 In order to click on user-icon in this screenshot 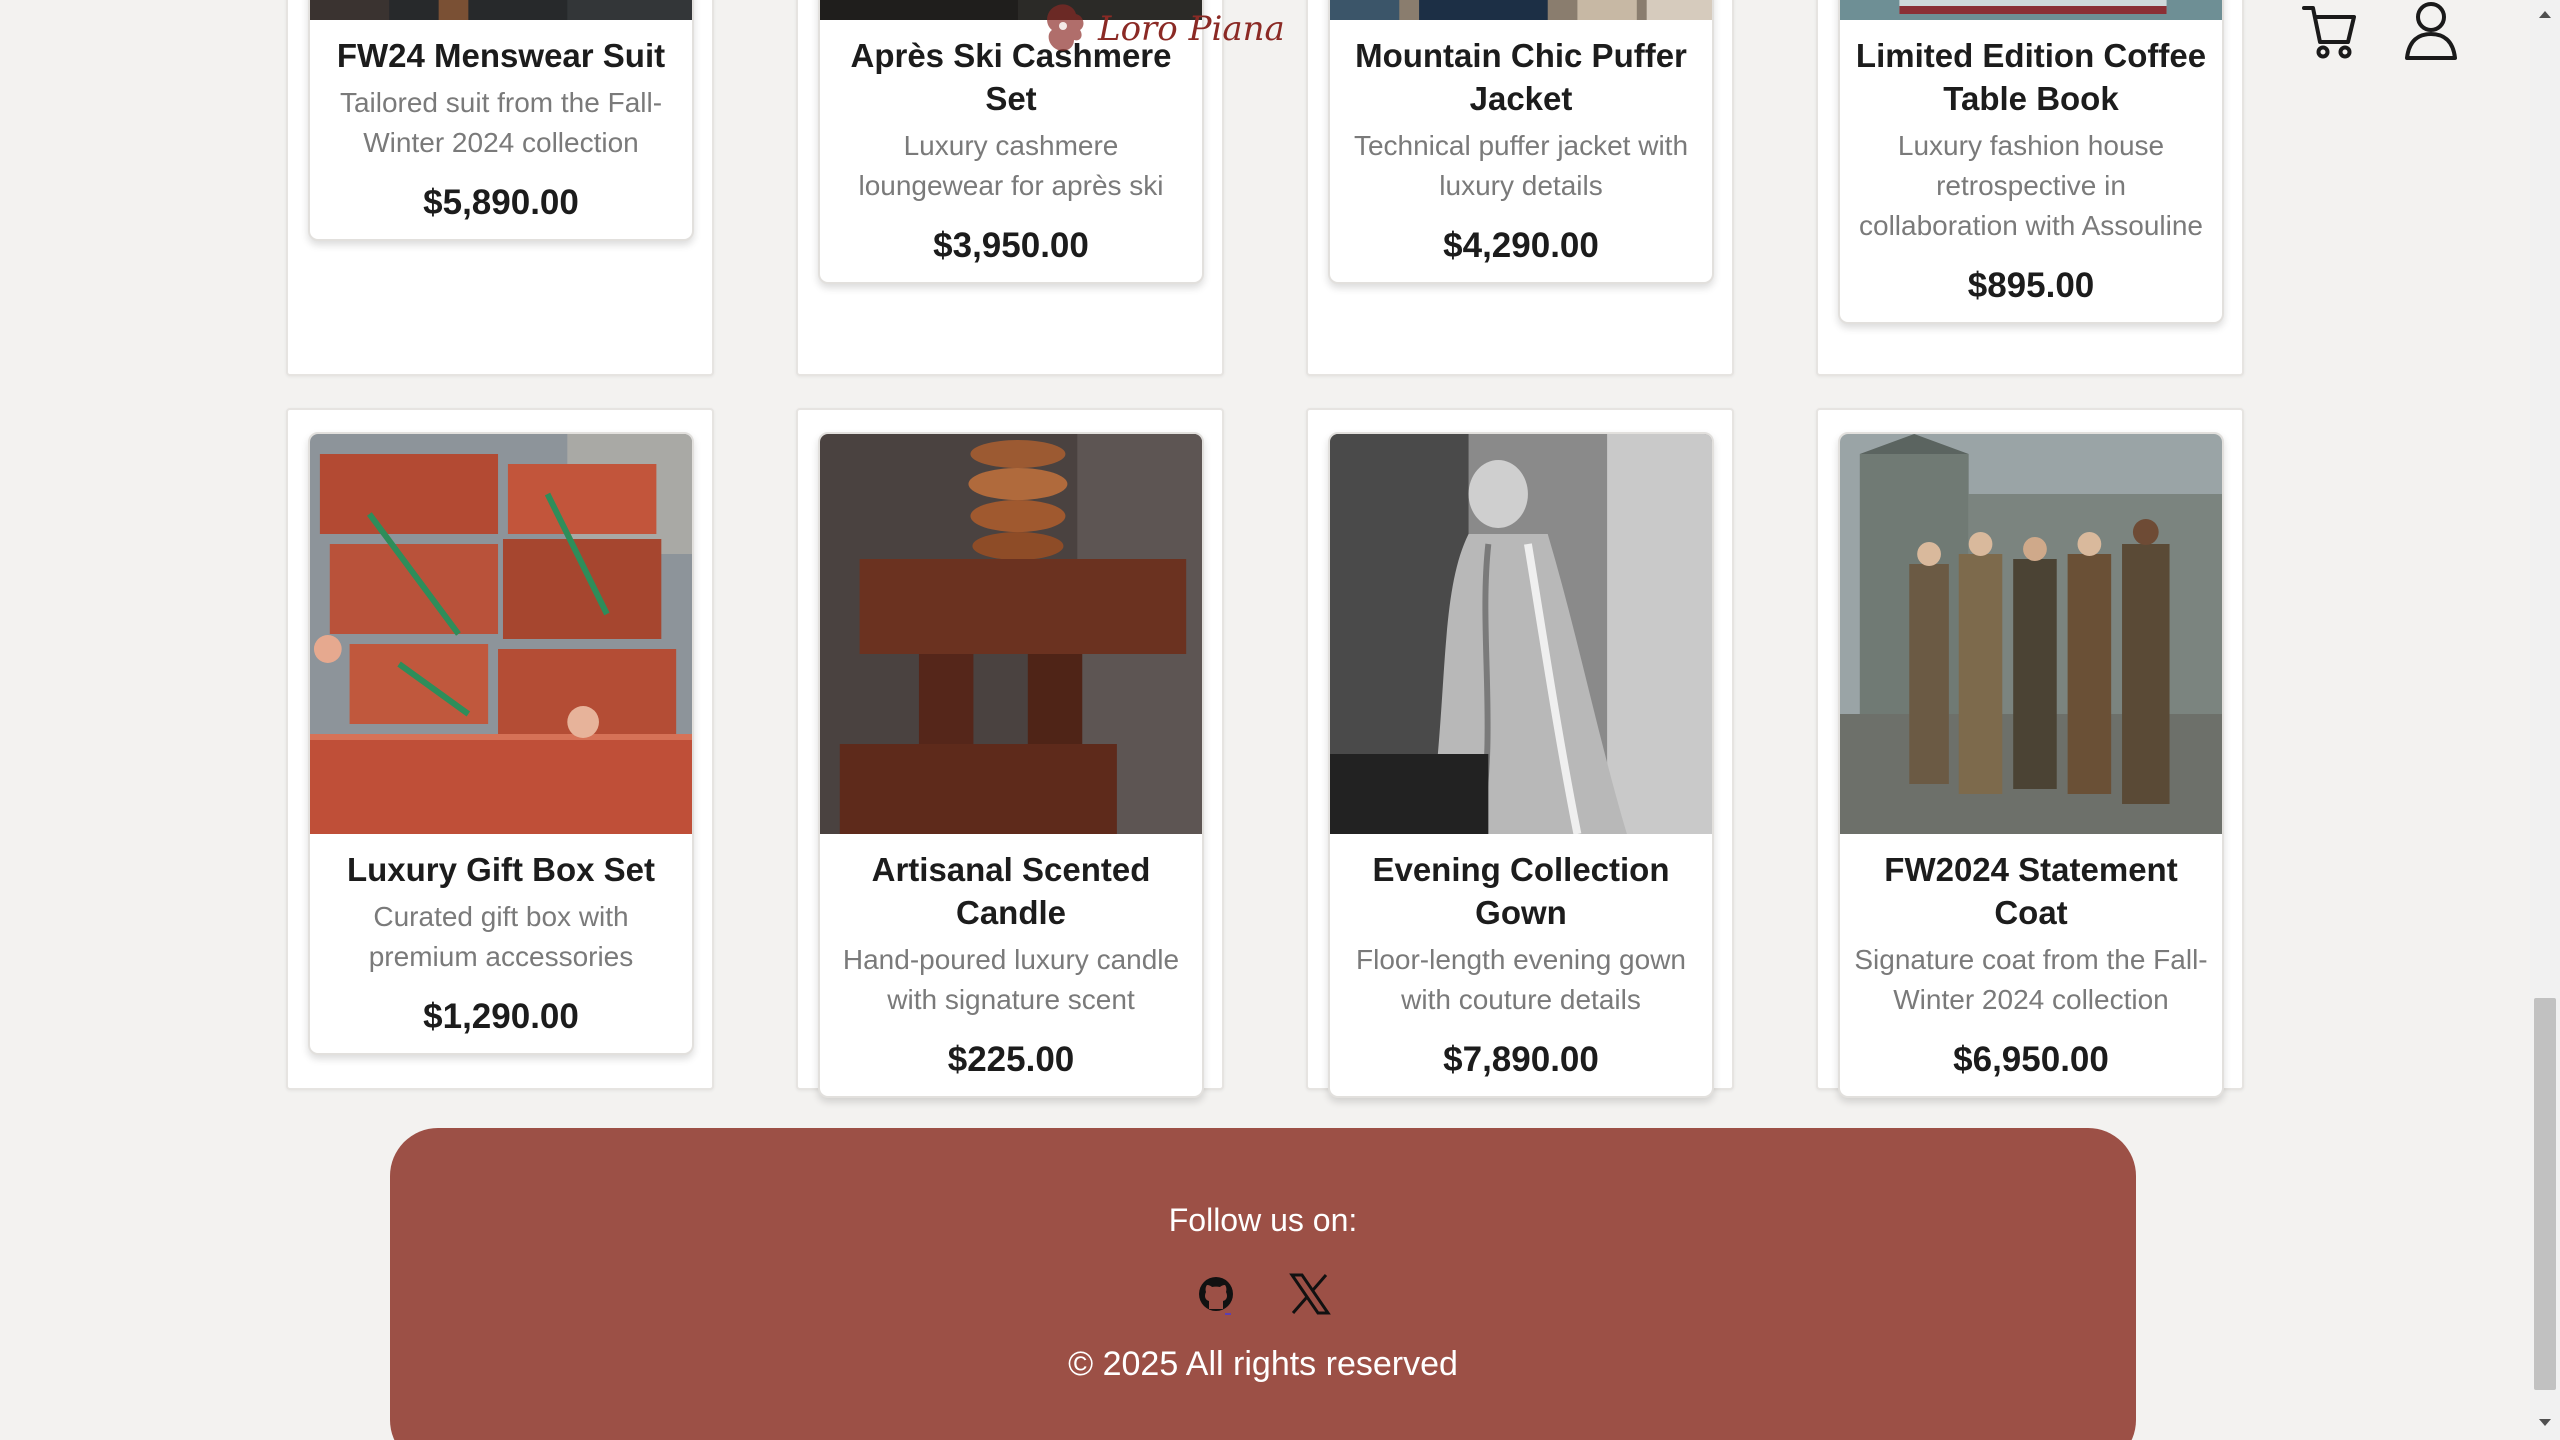, I will do `click(2431, 31)`.